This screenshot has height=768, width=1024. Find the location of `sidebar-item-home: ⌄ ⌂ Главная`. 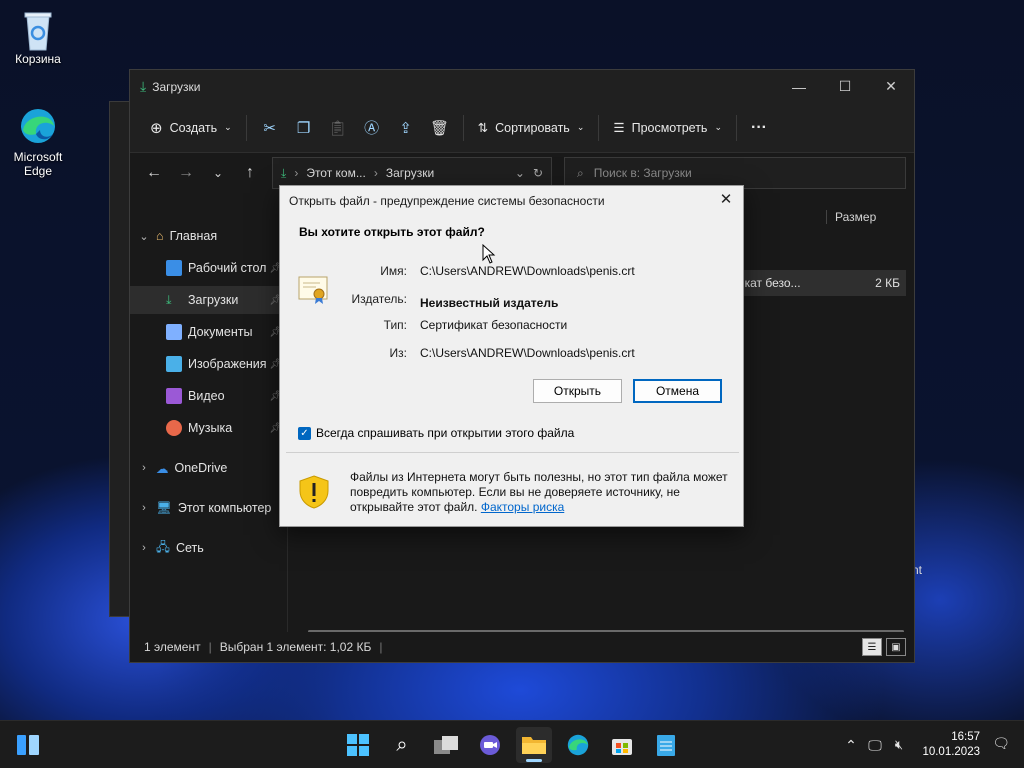

sidebar-item-home: ⌄ ⌂ Главная is located at coordinates (209, 236).